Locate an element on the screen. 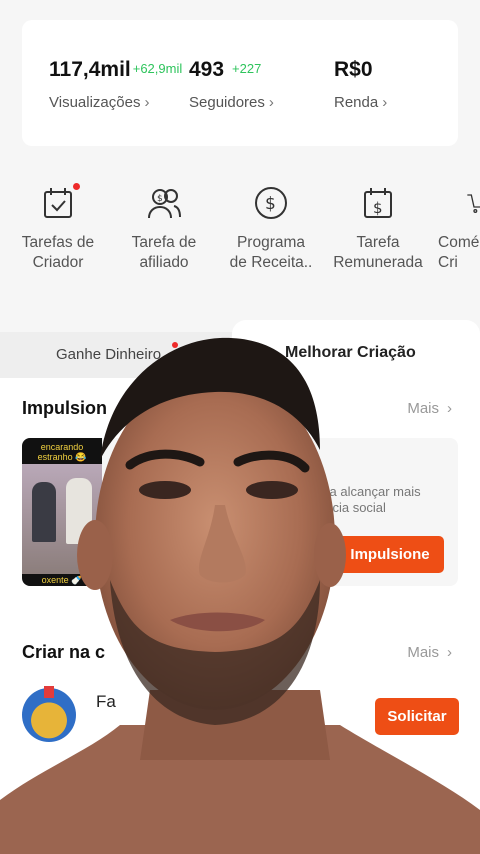 The image size is (480, 854). cart-icon is located at coordinates (454, 204).